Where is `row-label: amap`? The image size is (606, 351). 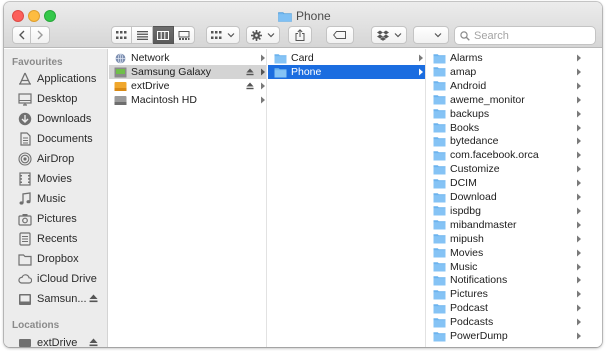
row-label: amap is located at coordinates (463, 71).